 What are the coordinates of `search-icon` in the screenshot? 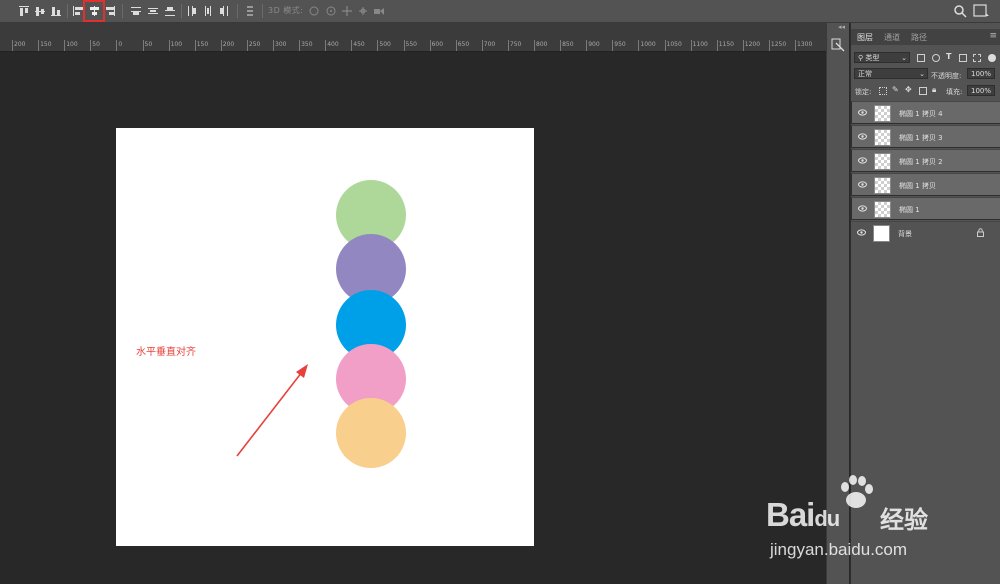 It's located at (960, 11).